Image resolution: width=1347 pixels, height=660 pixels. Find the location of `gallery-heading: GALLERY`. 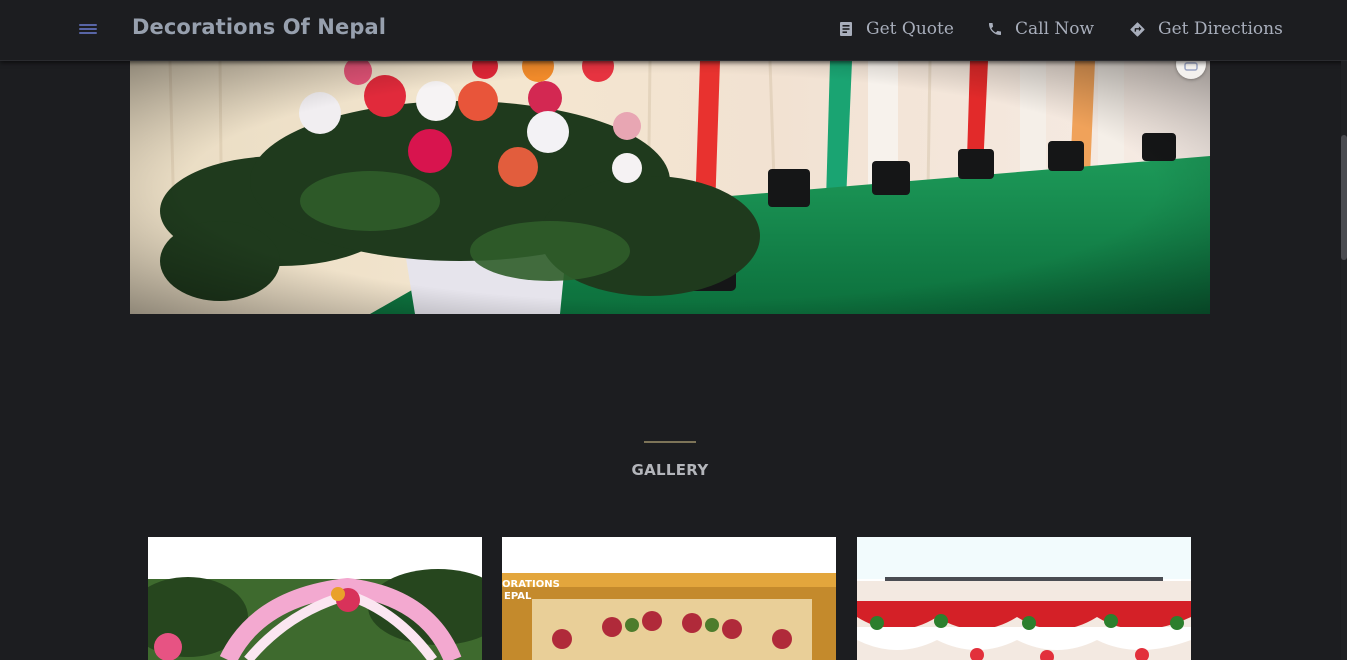

gallery-heading: GALLERY is located at coordinates (670, 470).